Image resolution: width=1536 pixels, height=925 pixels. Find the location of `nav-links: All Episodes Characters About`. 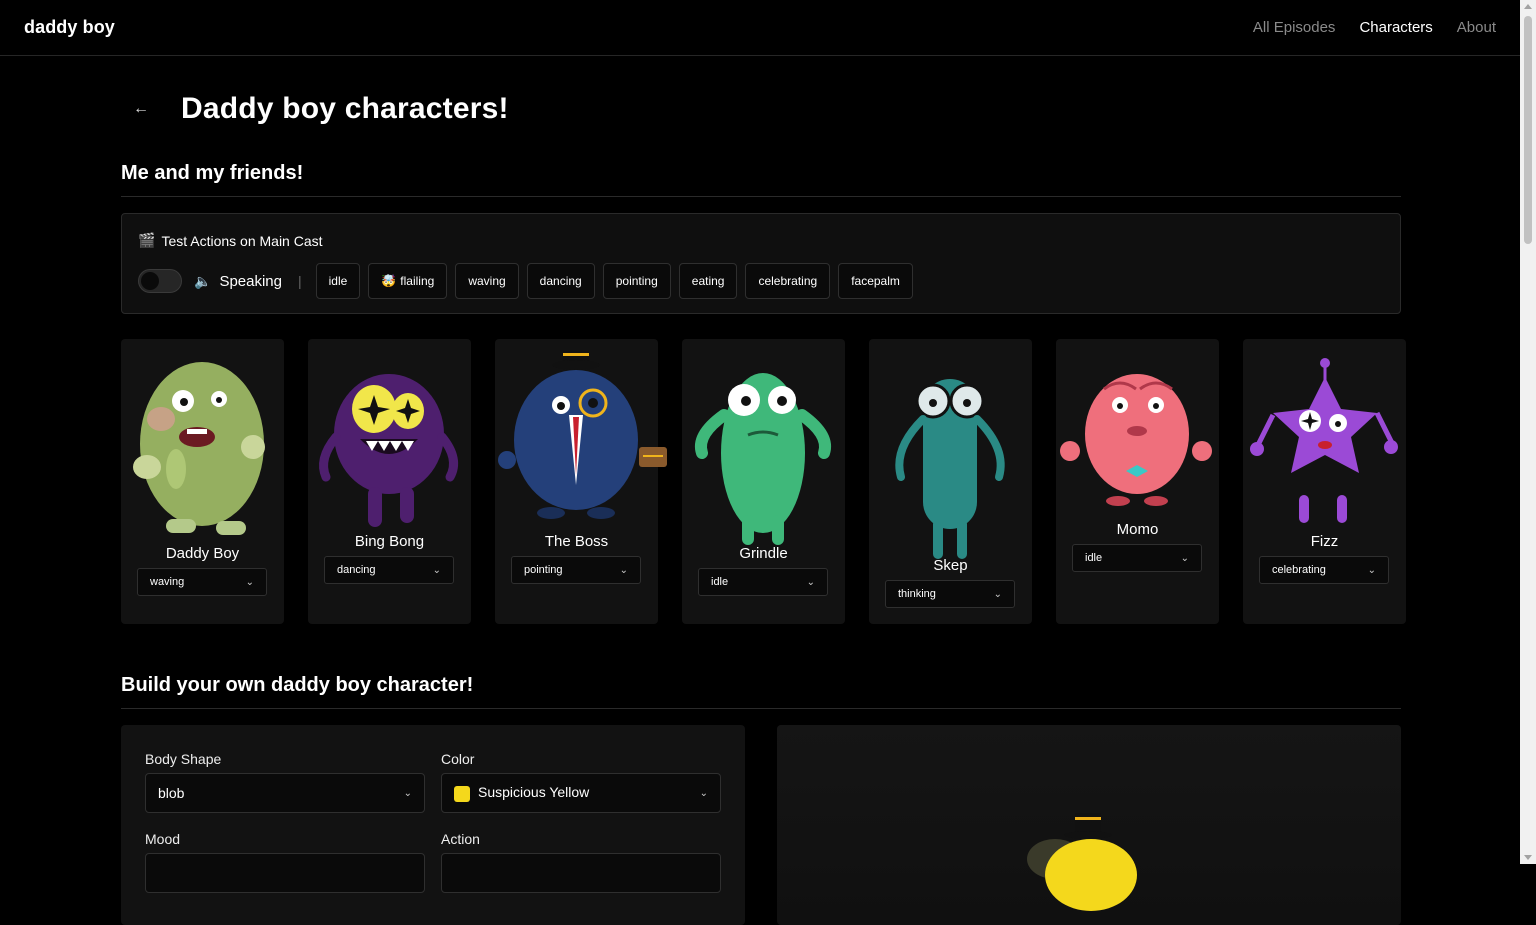

nav-links: All Episodes Characters About is located at coordinates (1374, 27).